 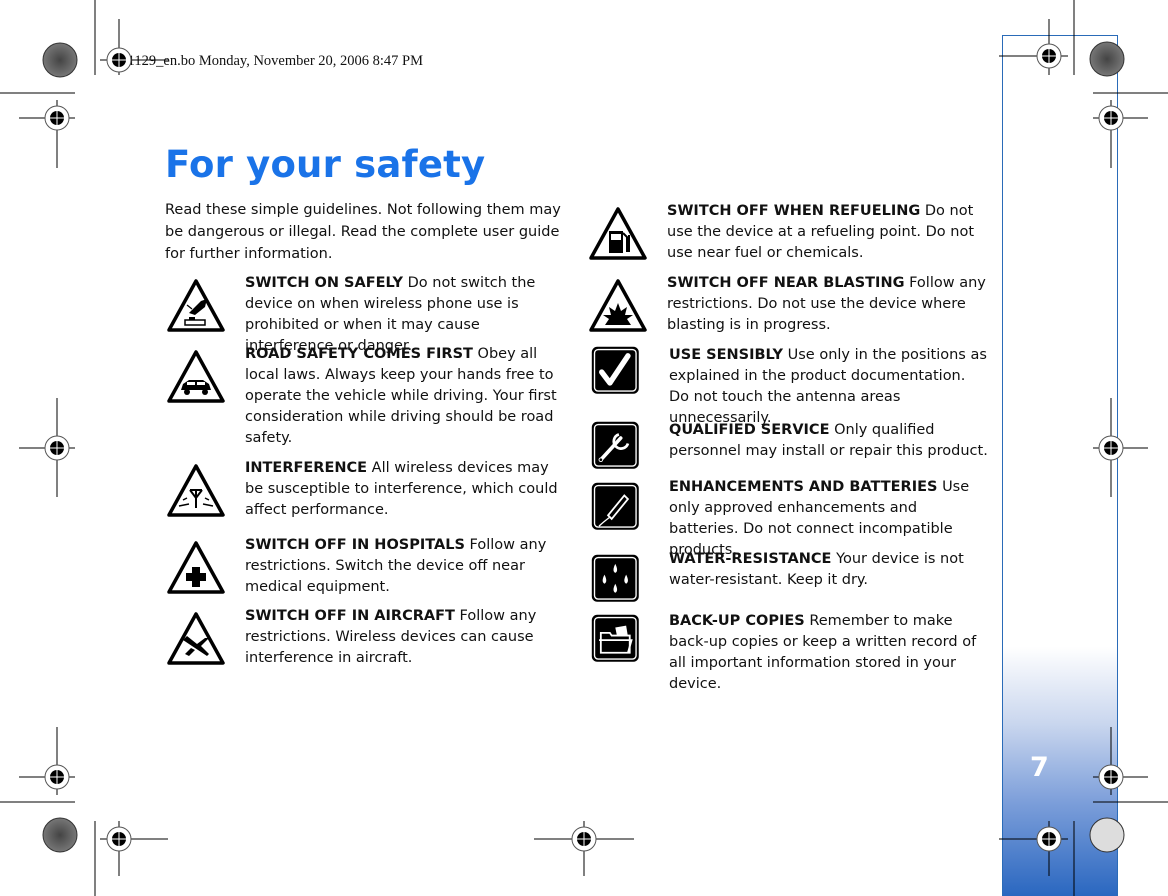 I want to click on checkmark-icon, so click(x=615, y=370).